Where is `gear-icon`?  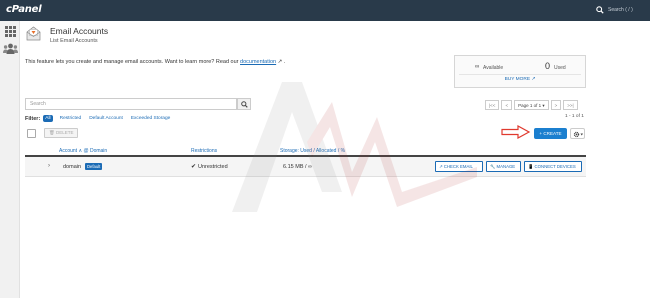
gear-icon is located at coordinates (578, 134).